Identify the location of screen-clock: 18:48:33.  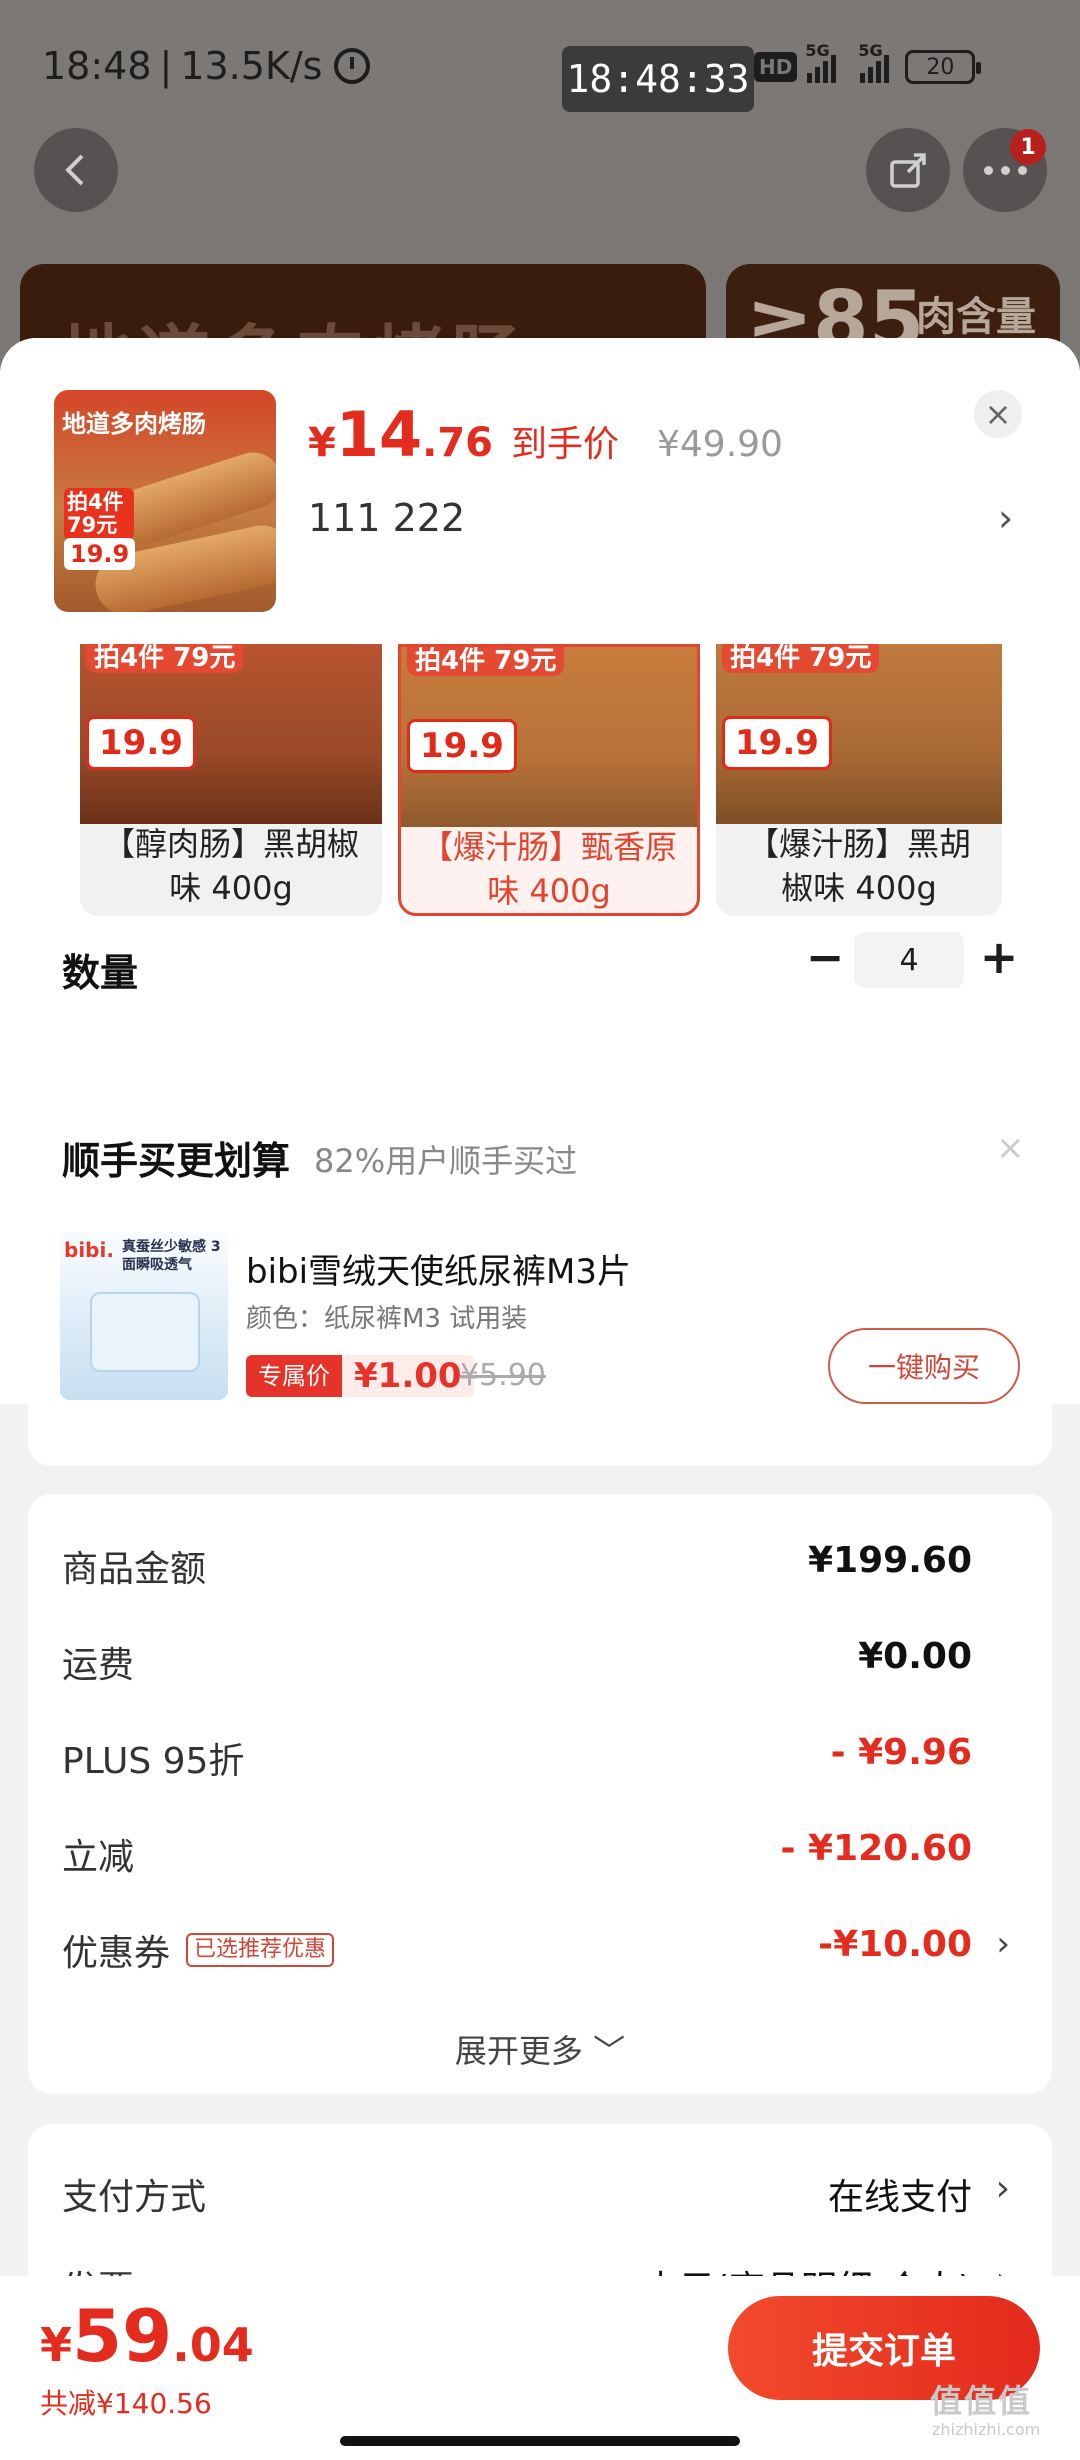
(658, 79).